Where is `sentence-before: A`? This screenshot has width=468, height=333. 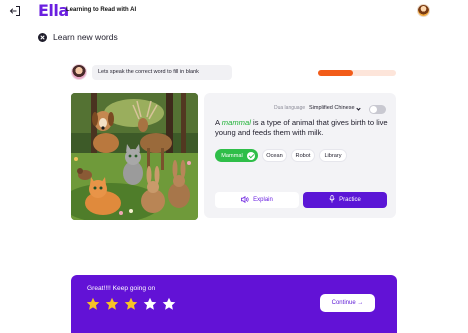
sentence-before: A is located at coordinates (218, 122).